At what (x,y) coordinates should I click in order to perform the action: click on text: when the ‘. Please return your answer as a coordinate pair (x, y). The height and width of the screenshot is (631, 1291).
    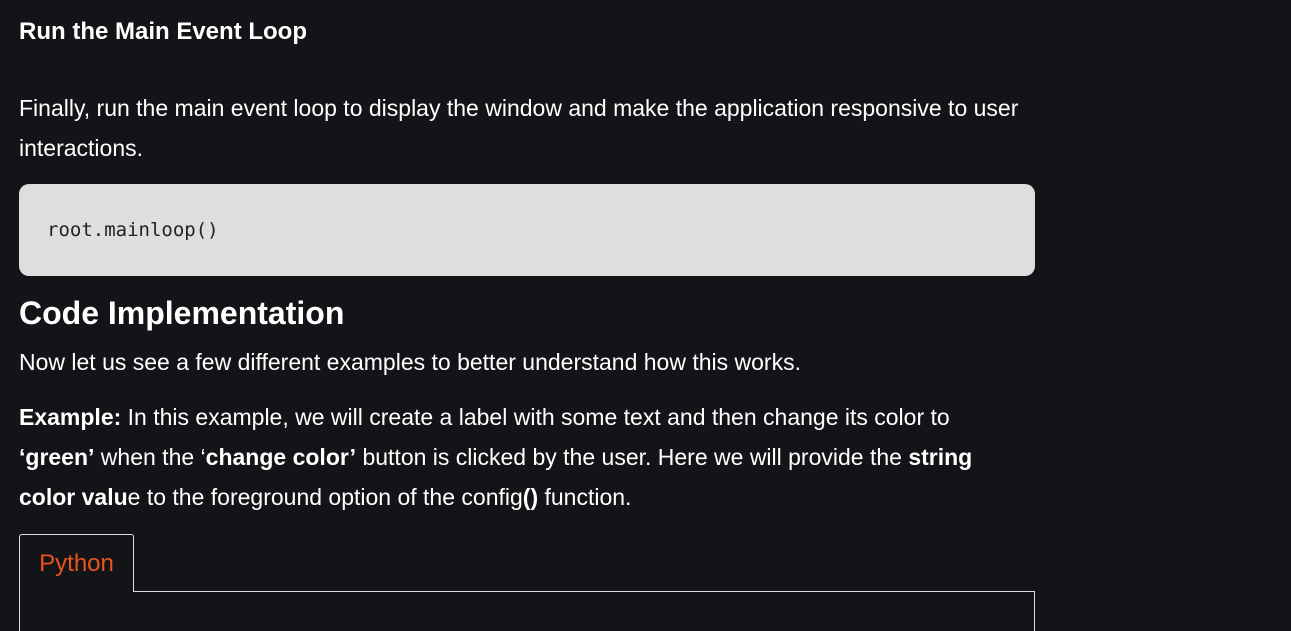
    Looking at the image, I should click on (150, 457).